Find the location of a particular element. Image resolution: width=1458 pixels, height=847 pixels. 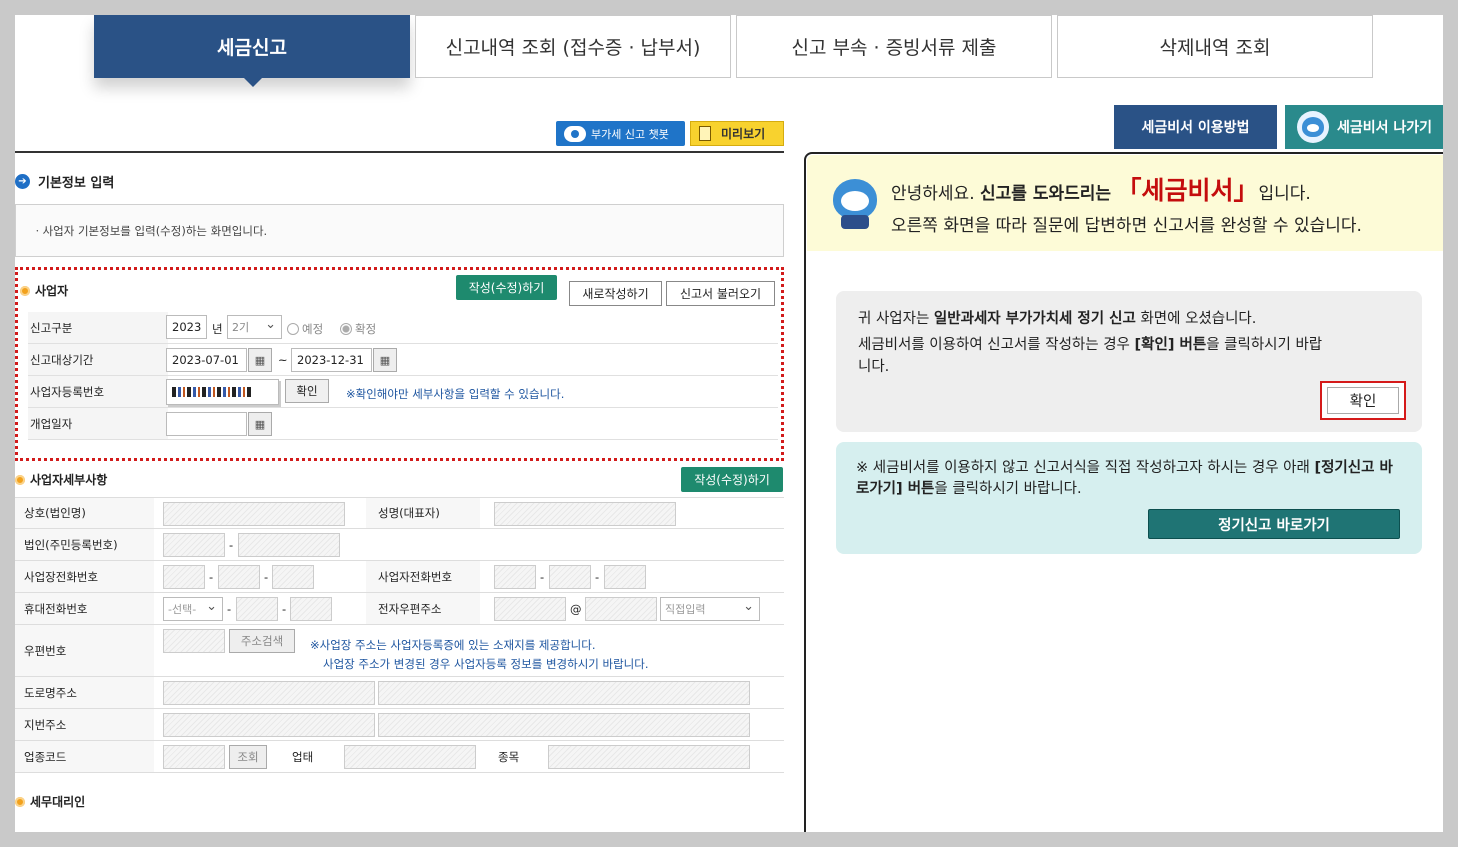

year-unit: 년 is located at coordinates (217, 329).